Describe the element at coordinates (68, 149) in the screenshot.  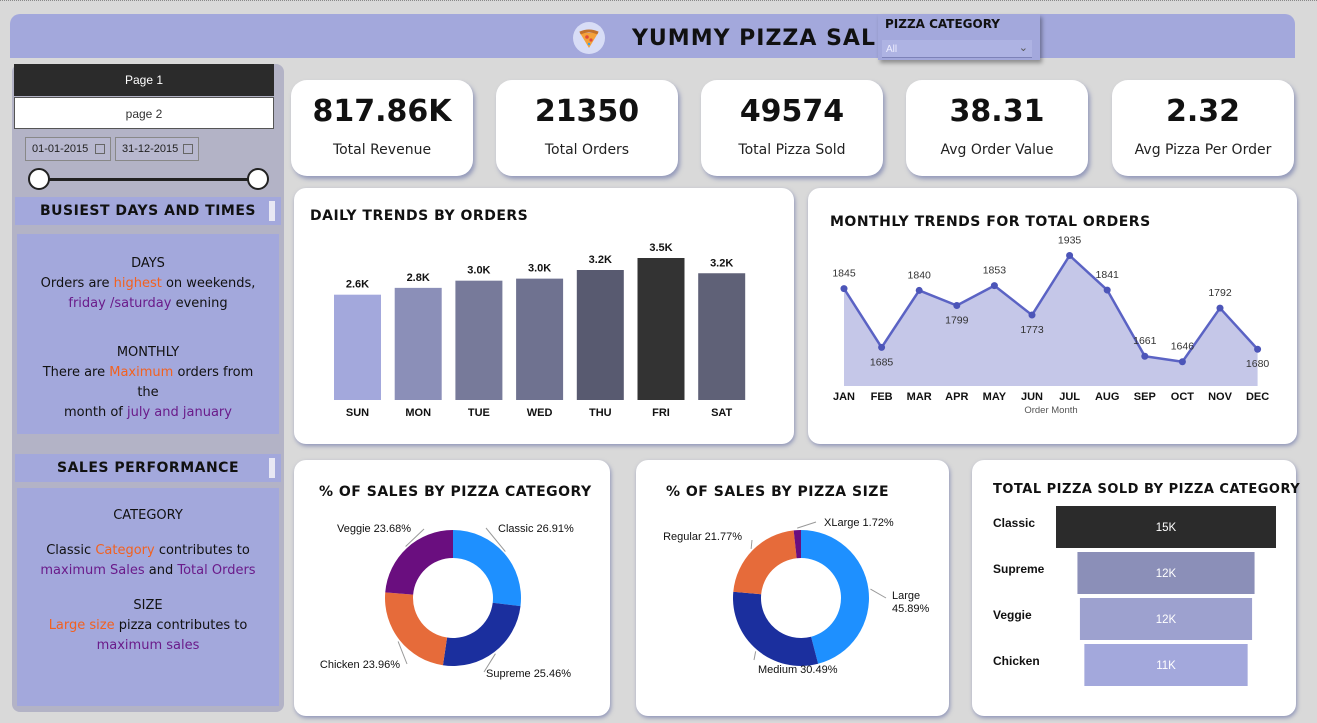
I see `date-from-input: 01-01-2015` at that location.